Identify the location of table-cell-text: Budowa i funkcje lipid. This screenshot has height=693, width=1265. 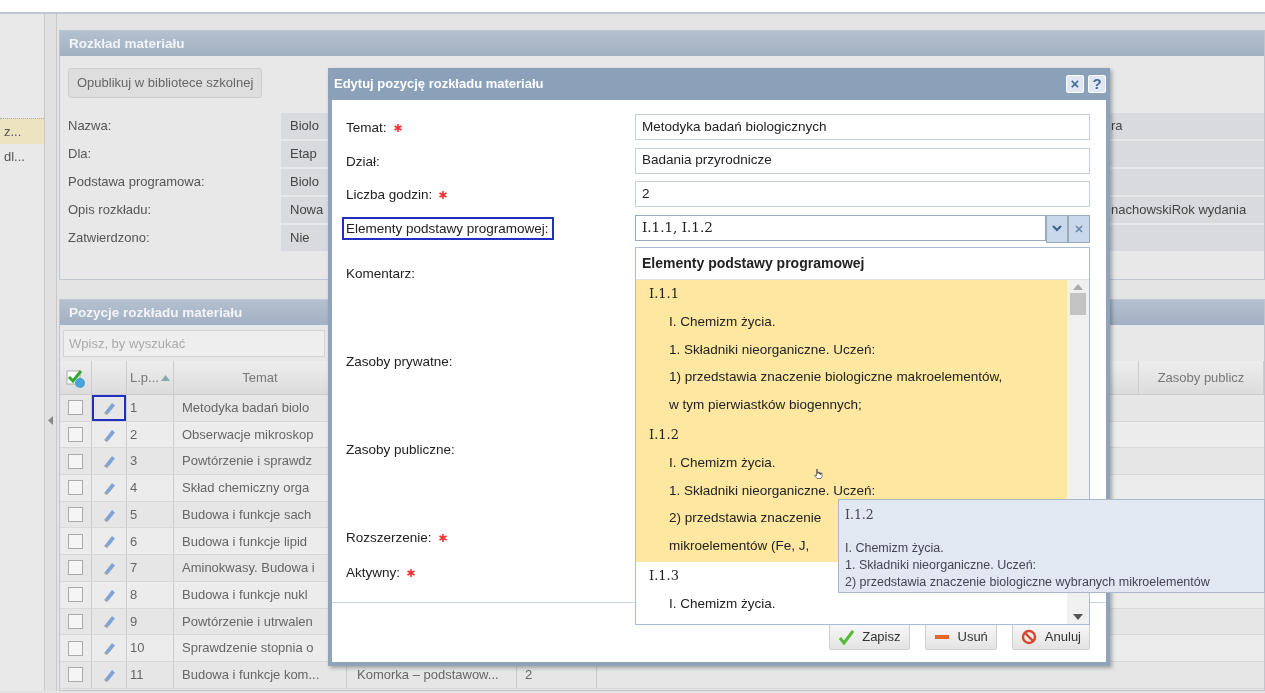
(245, 541).